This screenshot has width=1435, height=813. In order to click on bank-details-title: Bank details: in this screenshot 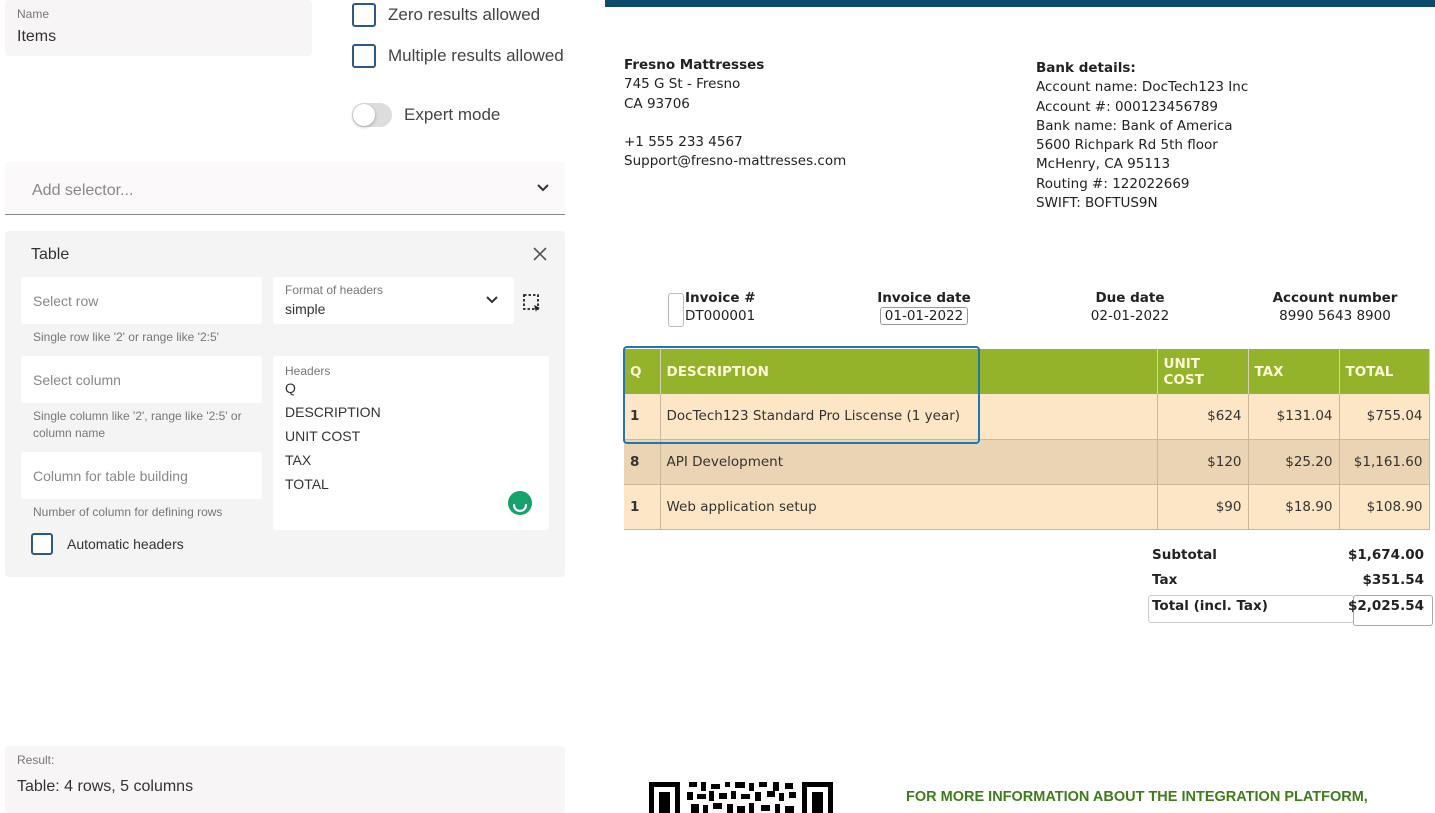, I will do `click(1086, 68)`.